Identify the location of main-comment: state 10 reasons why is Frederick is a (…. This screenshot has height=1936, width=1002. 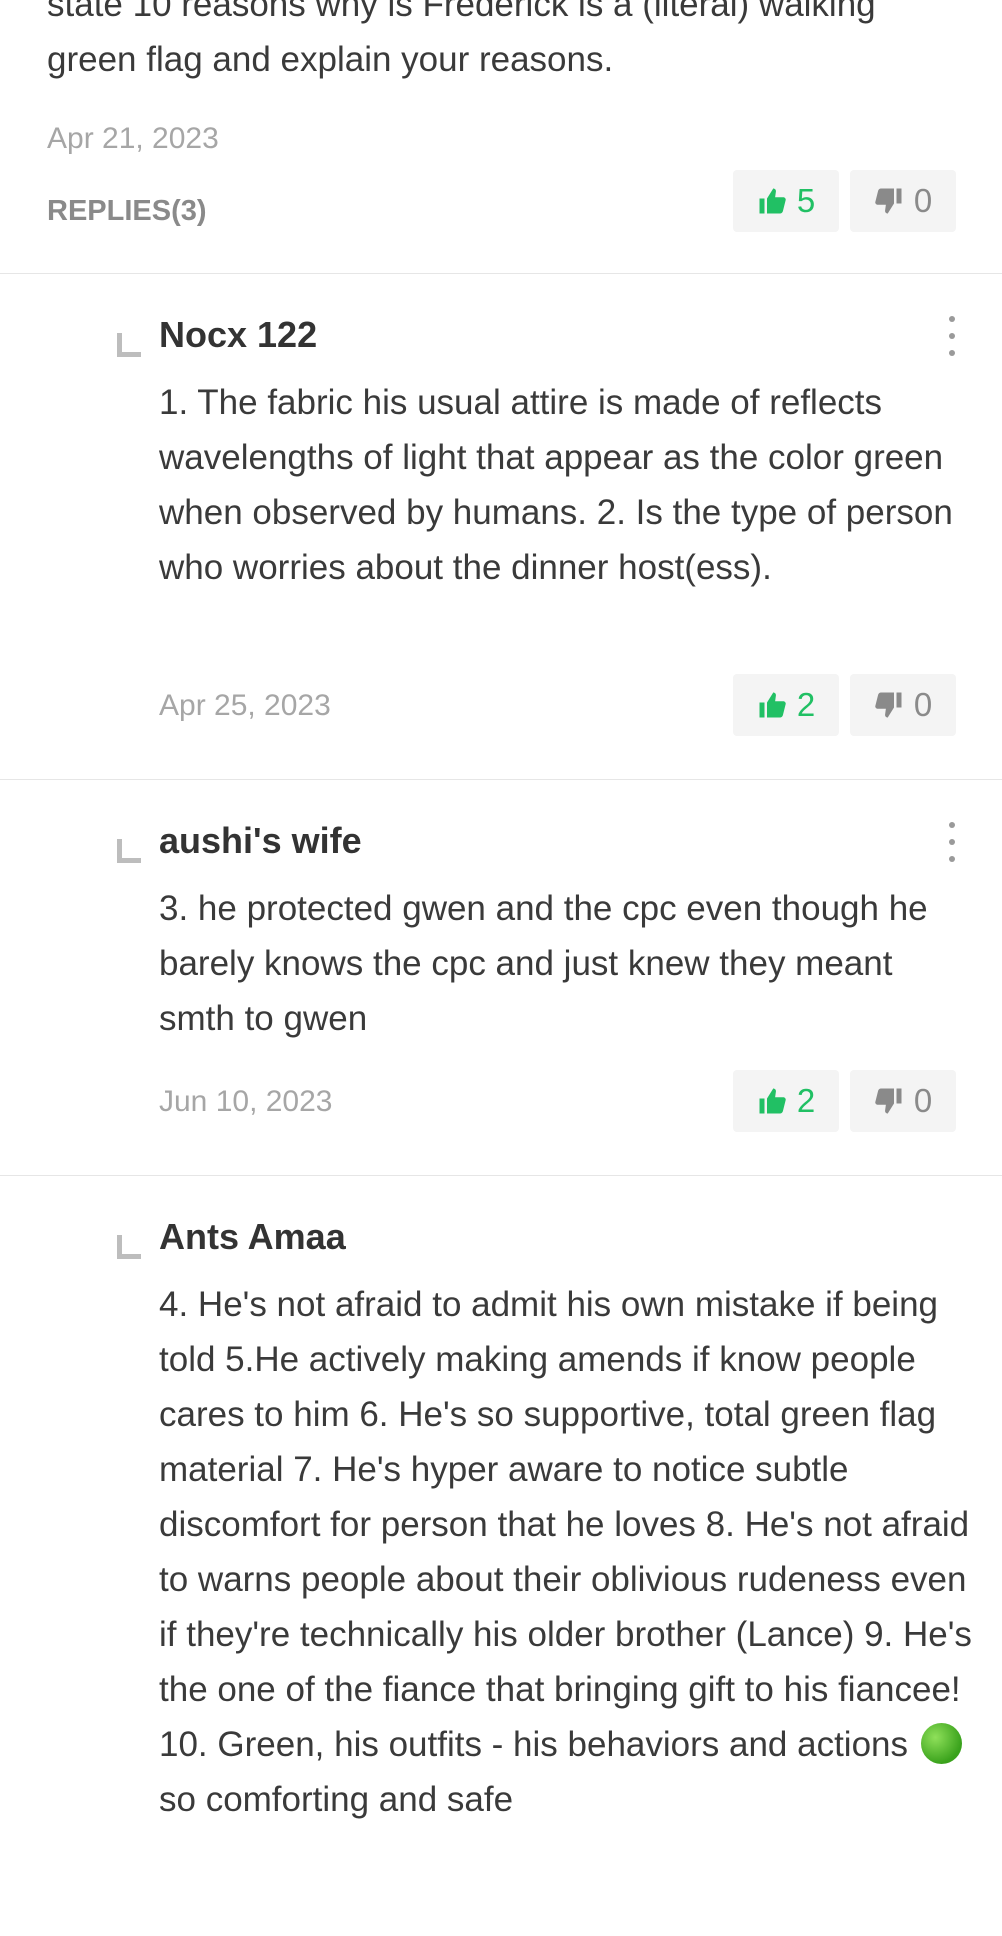
(501, 137).